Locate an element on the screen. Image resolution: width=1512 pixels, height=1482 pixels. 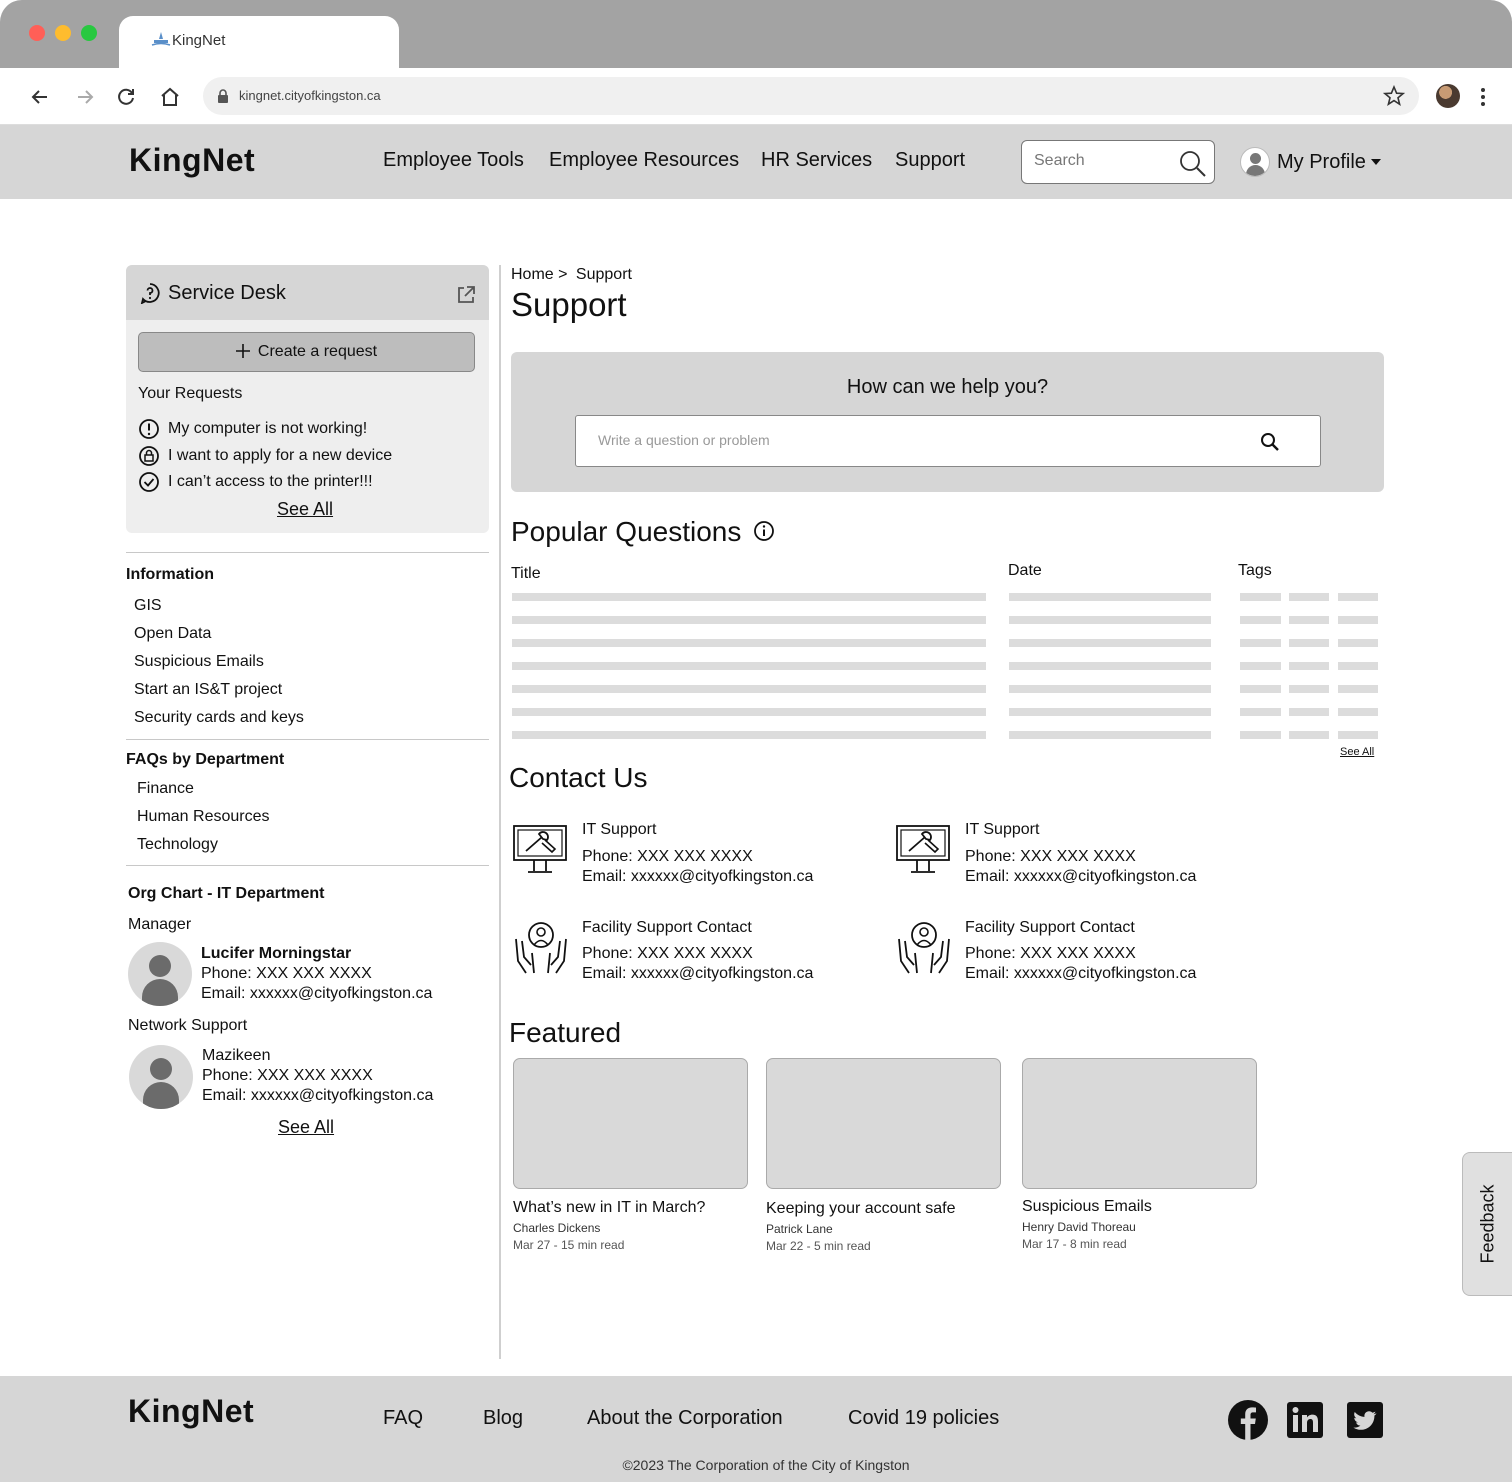
column-tags: Tags is located at coordinates (1255, 571).